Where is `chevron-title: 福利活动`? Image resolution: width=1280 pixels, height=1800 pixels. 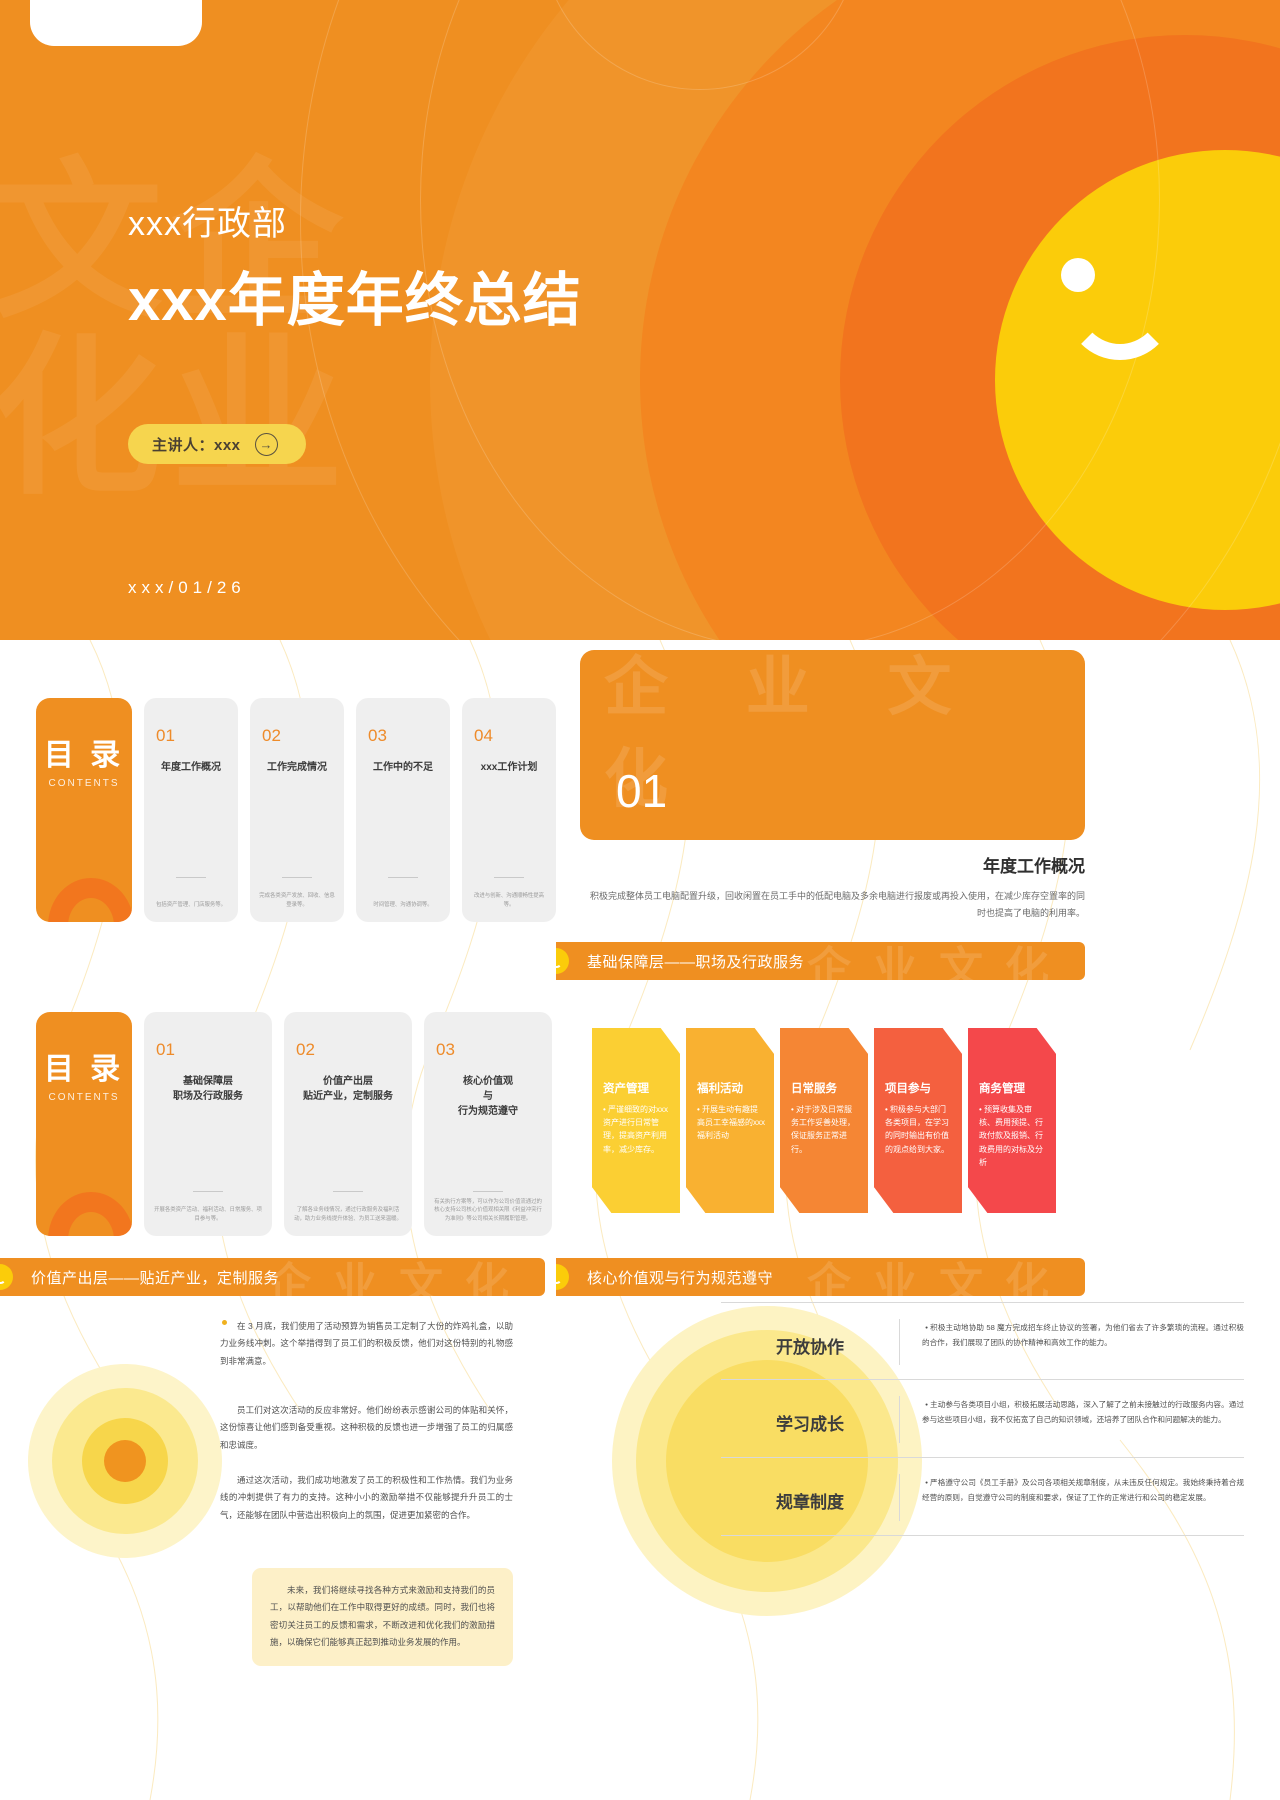
chevron-title: 福利活动 is located at coordinates (720, 1089).